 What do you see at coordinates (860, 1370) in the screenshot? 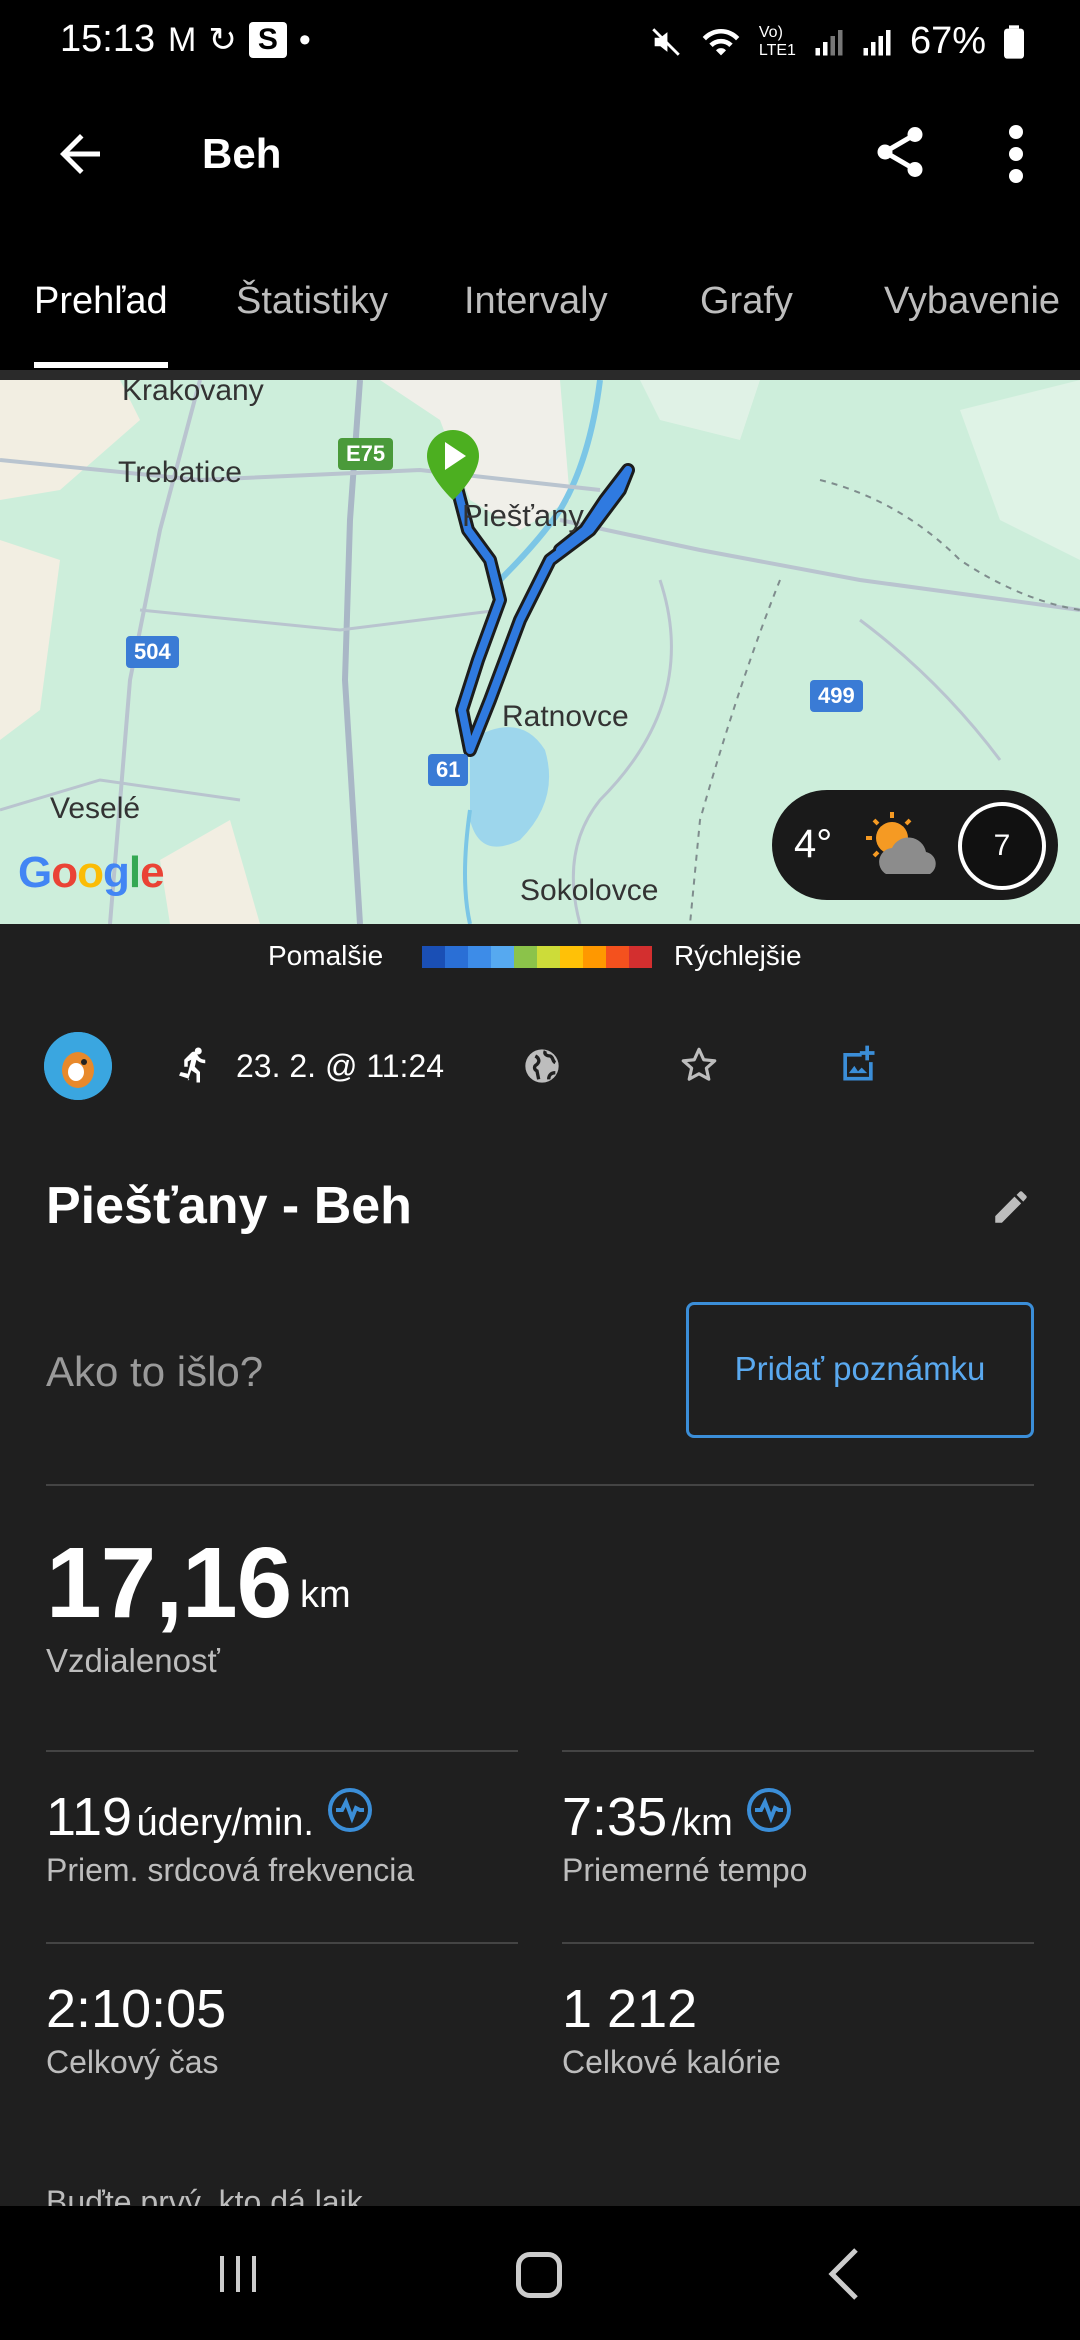
I see `add-note-button: Pridať poznámku` at bounding box center [860, 1370].